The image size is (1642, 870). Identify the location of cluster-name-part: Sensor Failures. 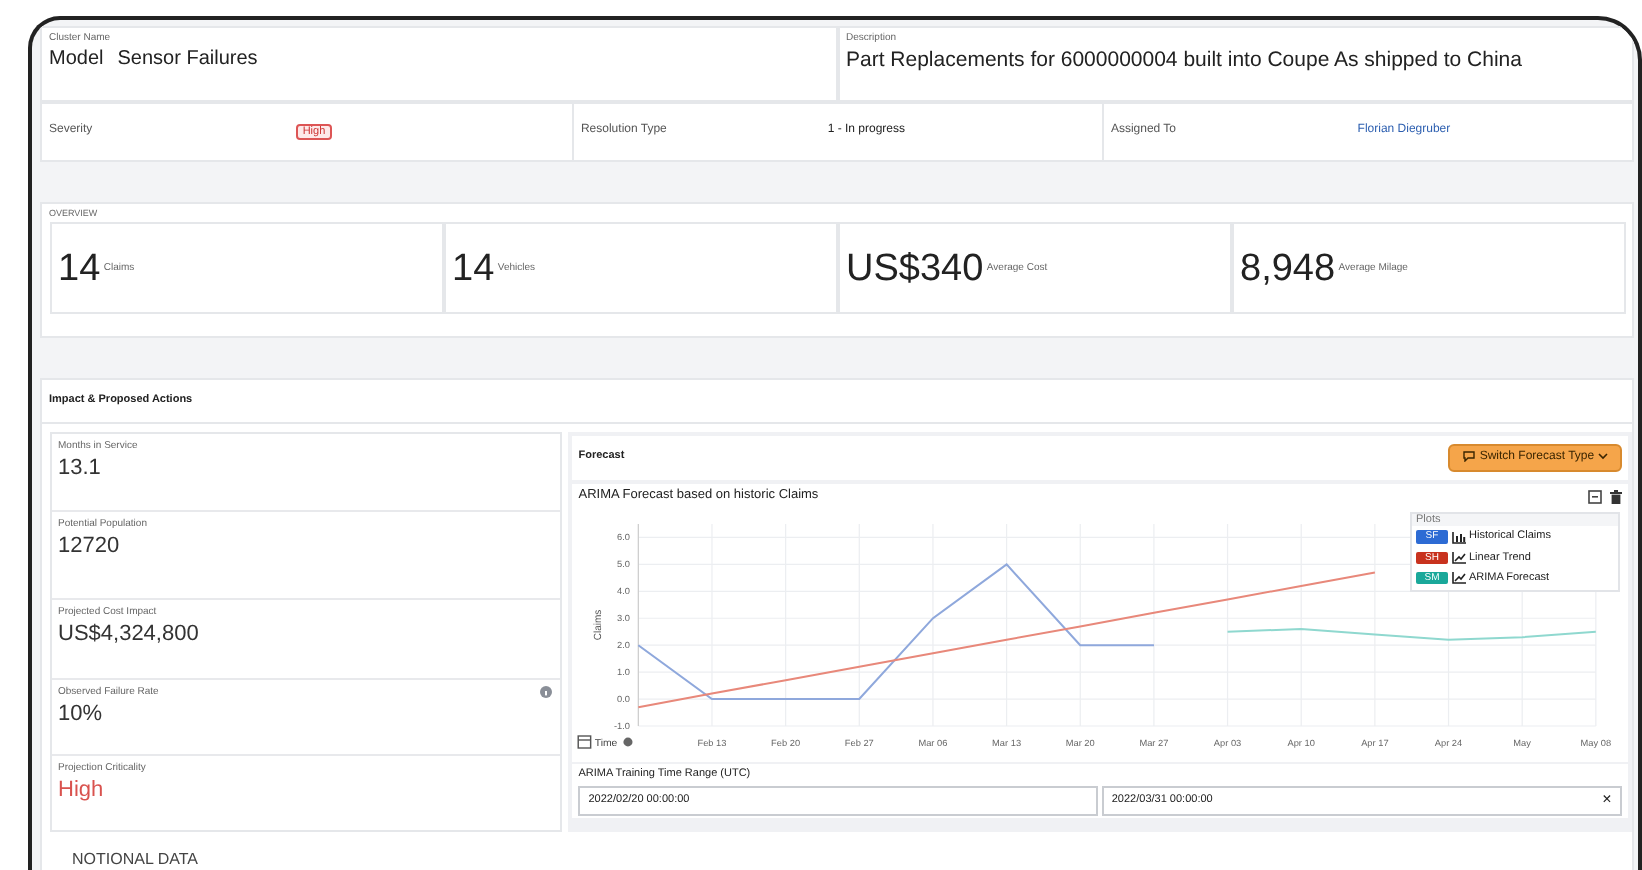
(187, 60).